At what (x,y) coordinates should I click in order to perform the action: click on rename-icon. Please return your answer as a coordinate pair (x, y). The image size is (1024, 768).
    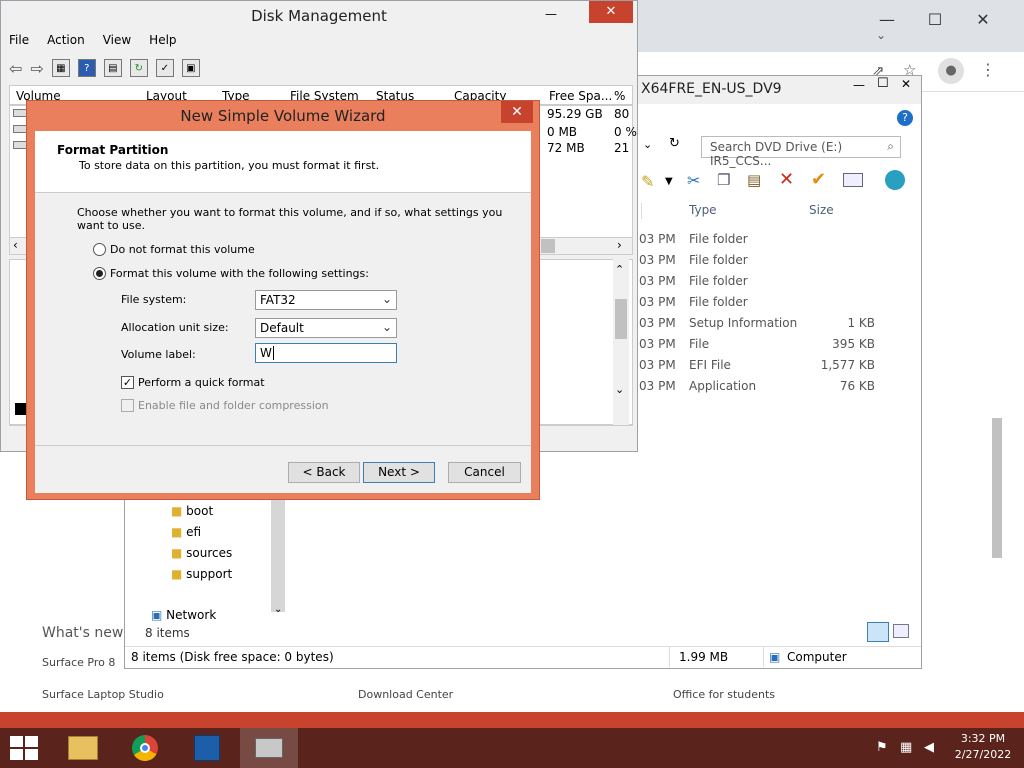
    Looking at the image, I should click on (853, 180).